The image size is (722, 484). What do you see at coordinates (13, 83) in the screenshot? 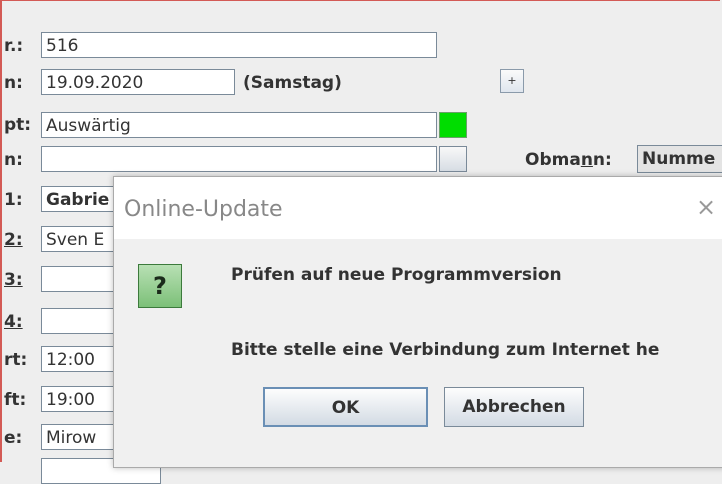
I see `label-datum: n:` at bounding box center [13, 83].